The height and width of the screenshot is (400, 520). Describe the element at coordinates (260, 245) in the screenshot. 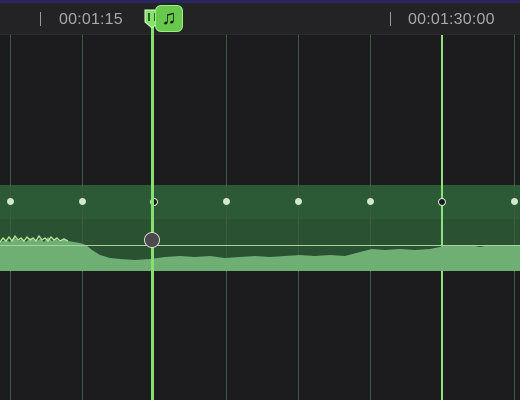

I see `volume-level-line` at that location.